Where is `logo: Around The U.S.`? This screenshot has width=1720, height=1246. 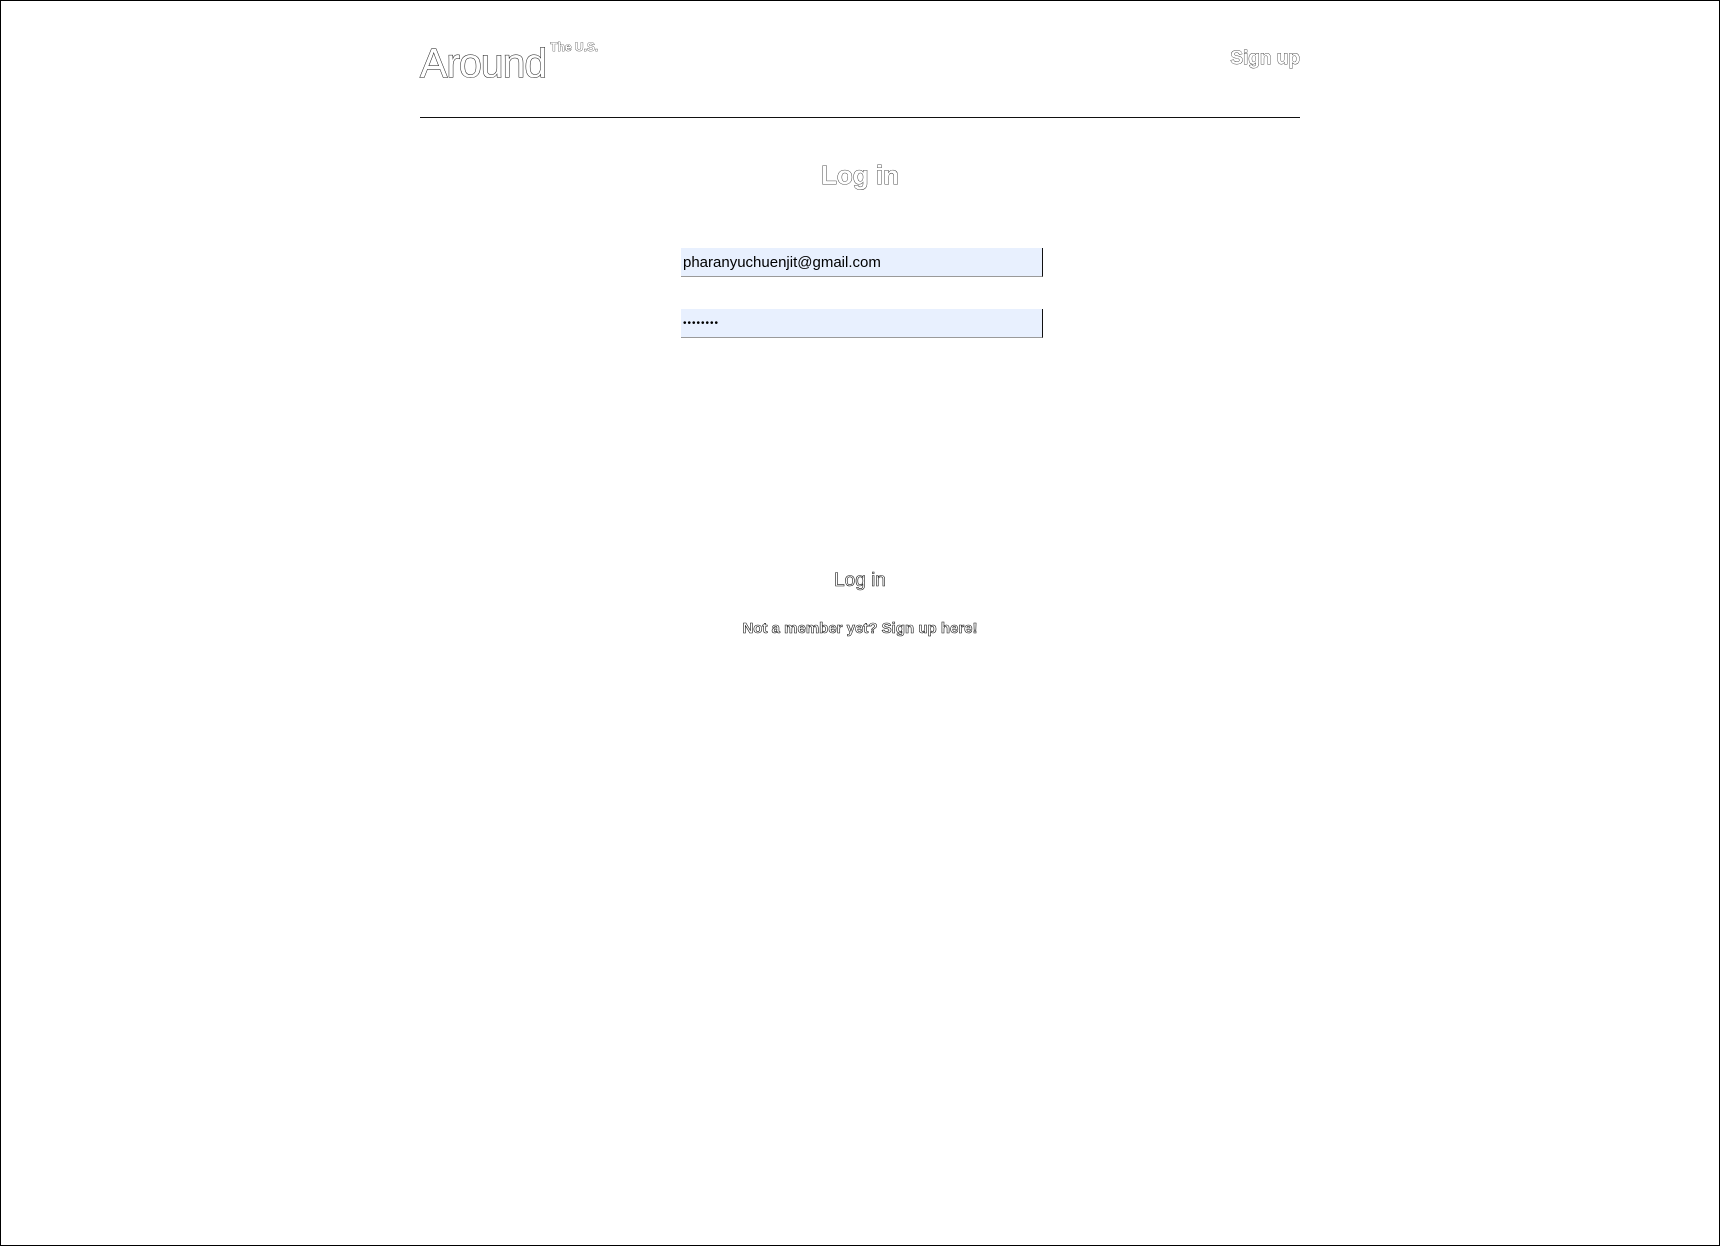 logo: Around The U.S. is located at coordinates (509, 63).